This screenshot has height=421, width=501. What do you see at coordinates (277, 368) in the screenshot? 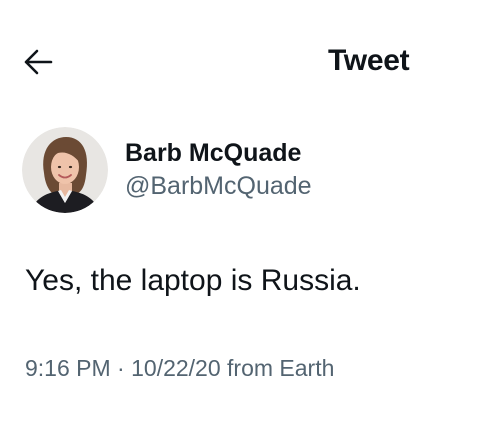
I see `tweet-source: from Earth` at bounding box center [277, 368].